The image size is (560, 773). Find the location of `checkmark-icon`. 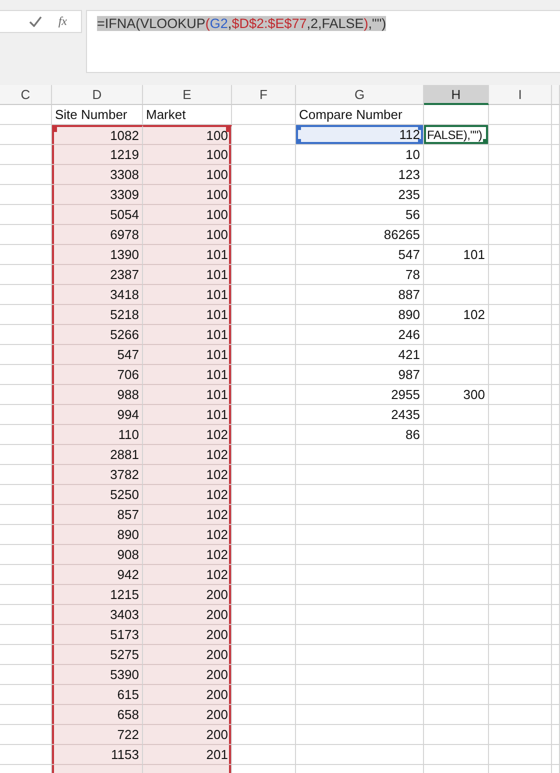

checkmark-icon is located at coordinates (35, 21).